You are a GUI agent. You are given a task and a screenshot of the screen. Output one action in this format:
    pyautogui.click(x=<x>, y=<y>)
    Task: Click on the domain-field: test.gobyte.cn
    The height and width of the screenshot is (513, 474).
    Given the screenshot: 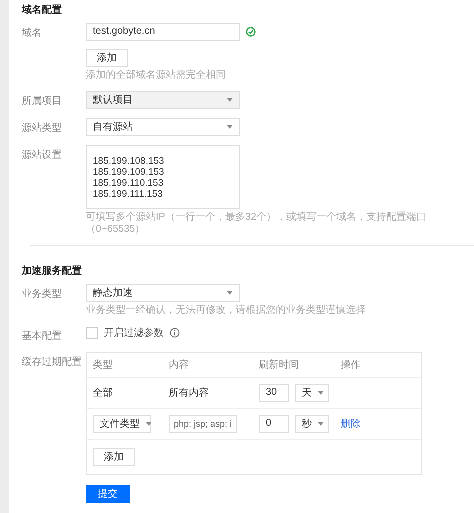 What is the action you would take?
    pyautogui.click(x=163, y=32)
    